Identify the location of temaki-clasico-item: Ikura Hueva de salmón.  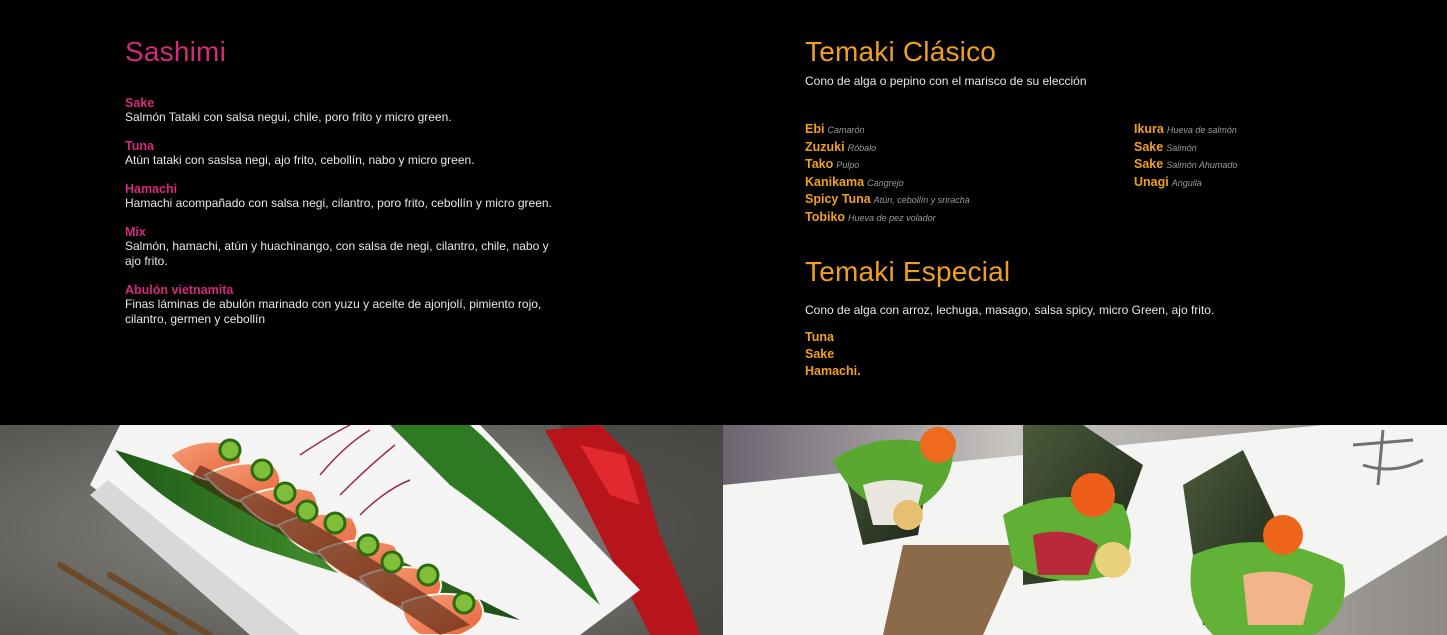
(1185, 130).